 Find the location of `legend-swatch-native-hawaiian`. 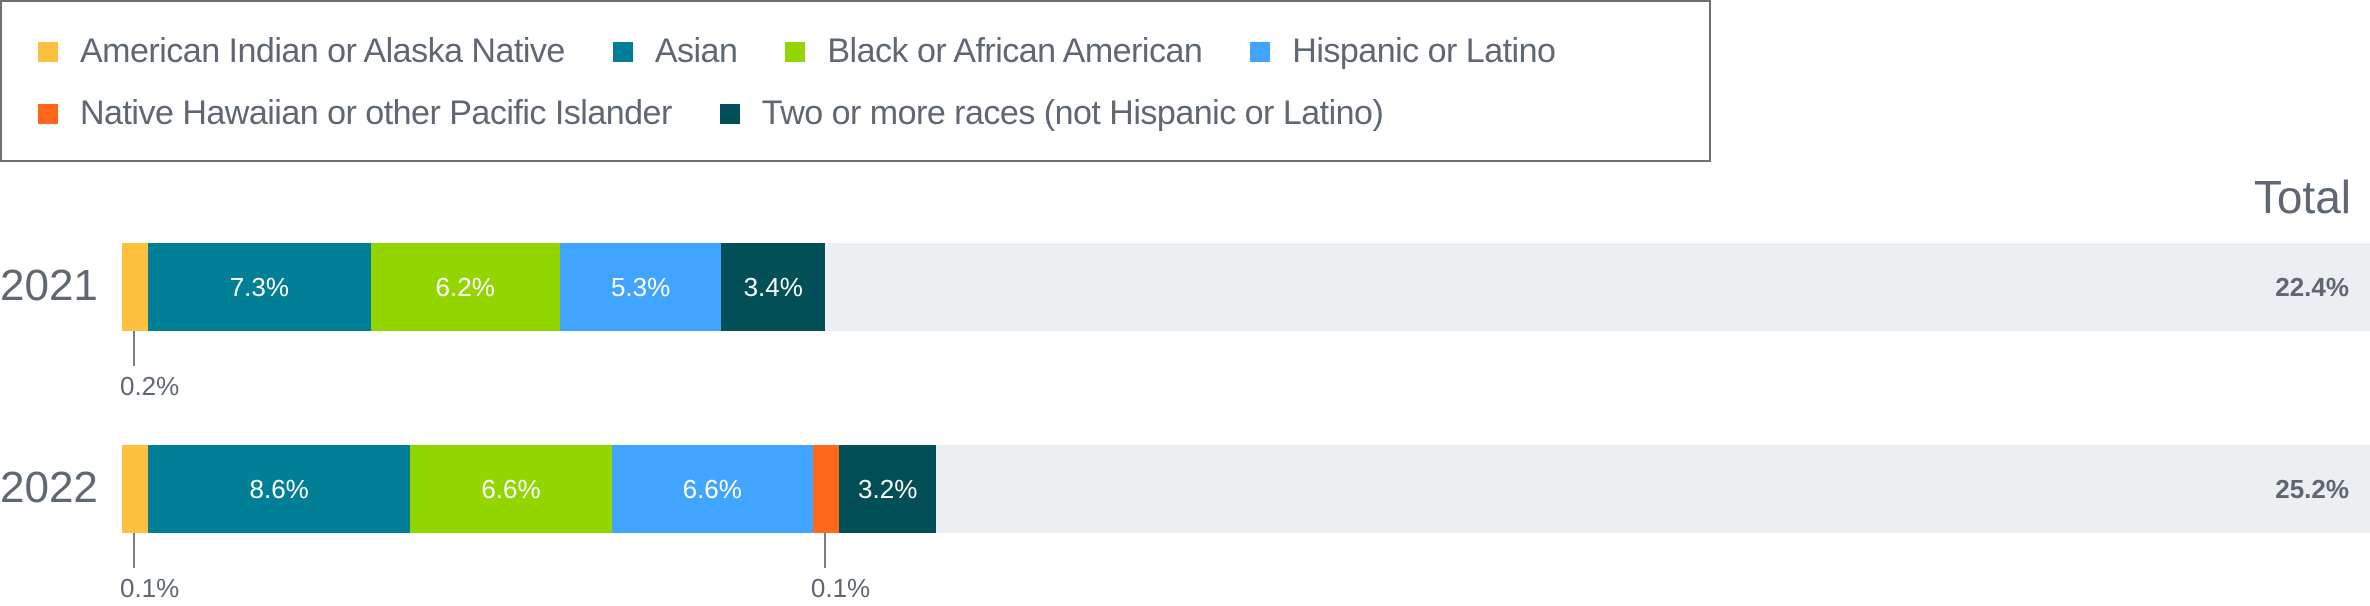

legend-swatch-native-hawaiian is located at coordinates (48, 113).